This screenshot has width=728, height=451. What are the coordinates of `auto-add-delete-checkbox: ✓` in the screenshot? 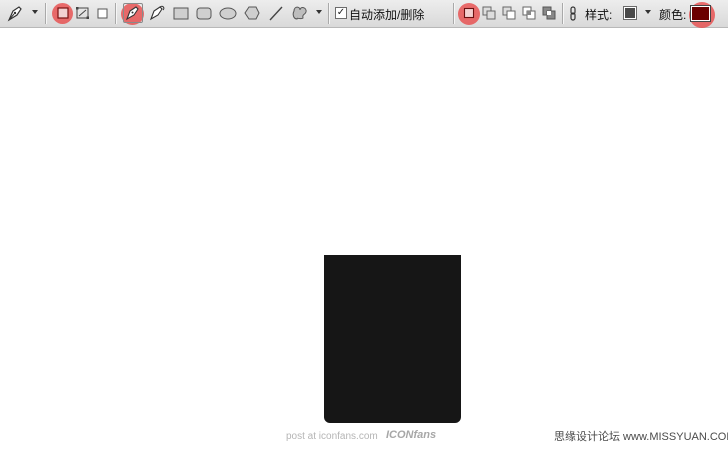 It's located at (341, 13).